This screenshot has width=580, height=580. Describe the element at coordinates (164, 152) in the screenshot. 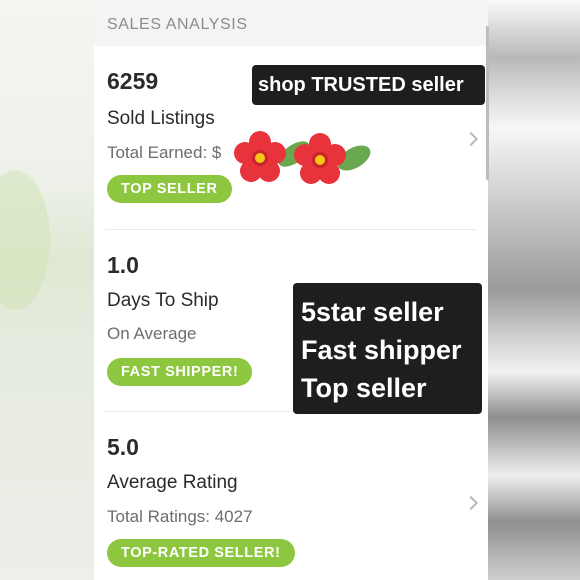

I see `total-earned-text: Total Earned: $` at that location.